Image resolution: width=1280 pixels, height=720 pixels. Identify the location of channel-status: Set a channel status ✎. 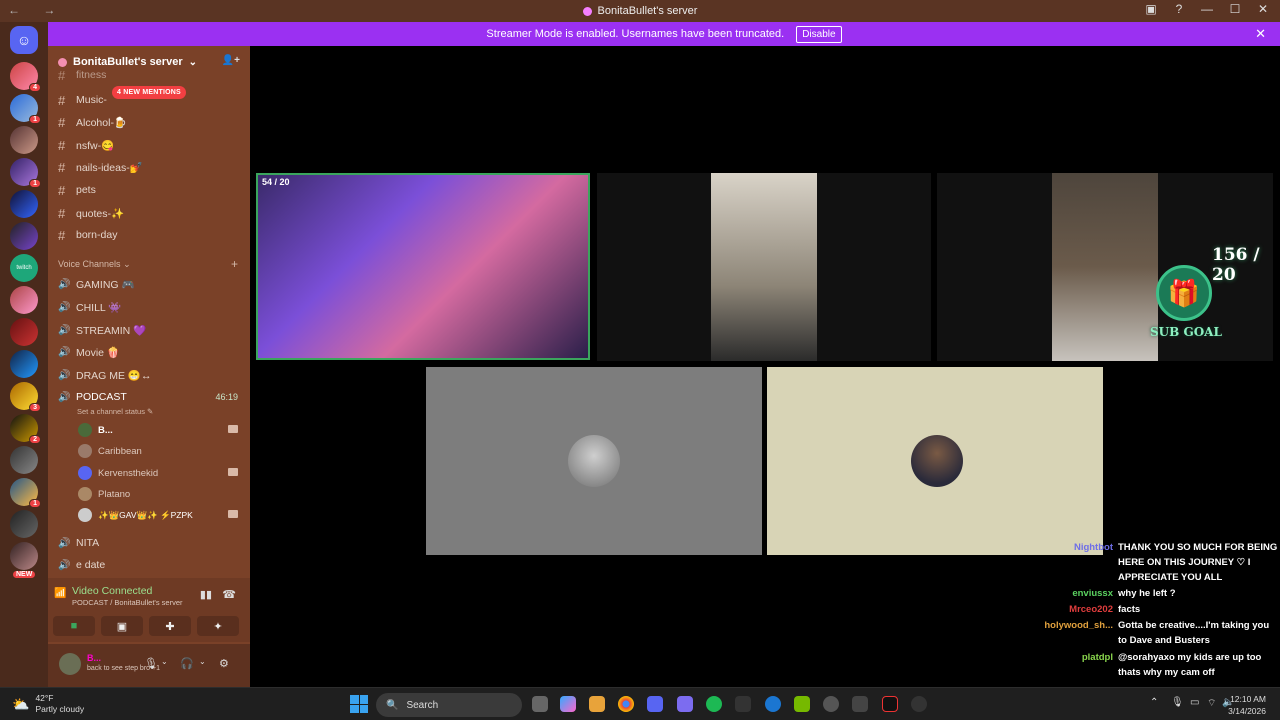
(115, 411).